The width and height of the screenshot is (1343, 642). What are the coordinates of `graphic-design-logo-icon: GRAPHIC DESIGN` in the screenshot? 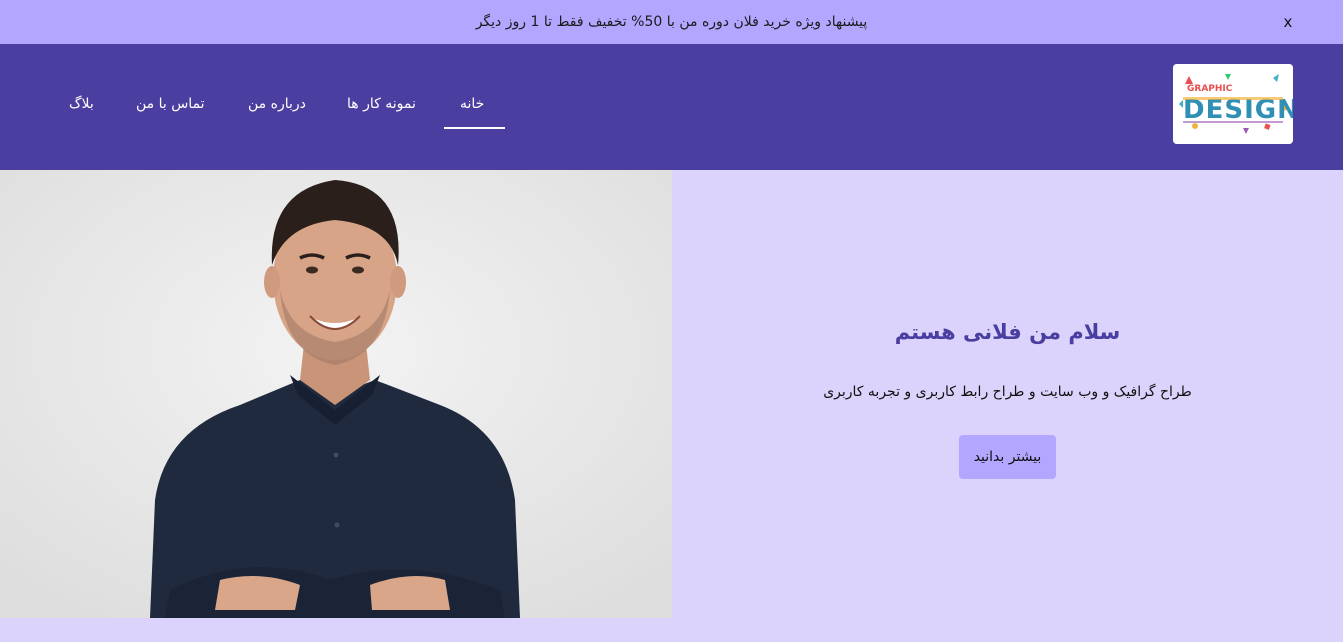 It's located at (1233, 104).